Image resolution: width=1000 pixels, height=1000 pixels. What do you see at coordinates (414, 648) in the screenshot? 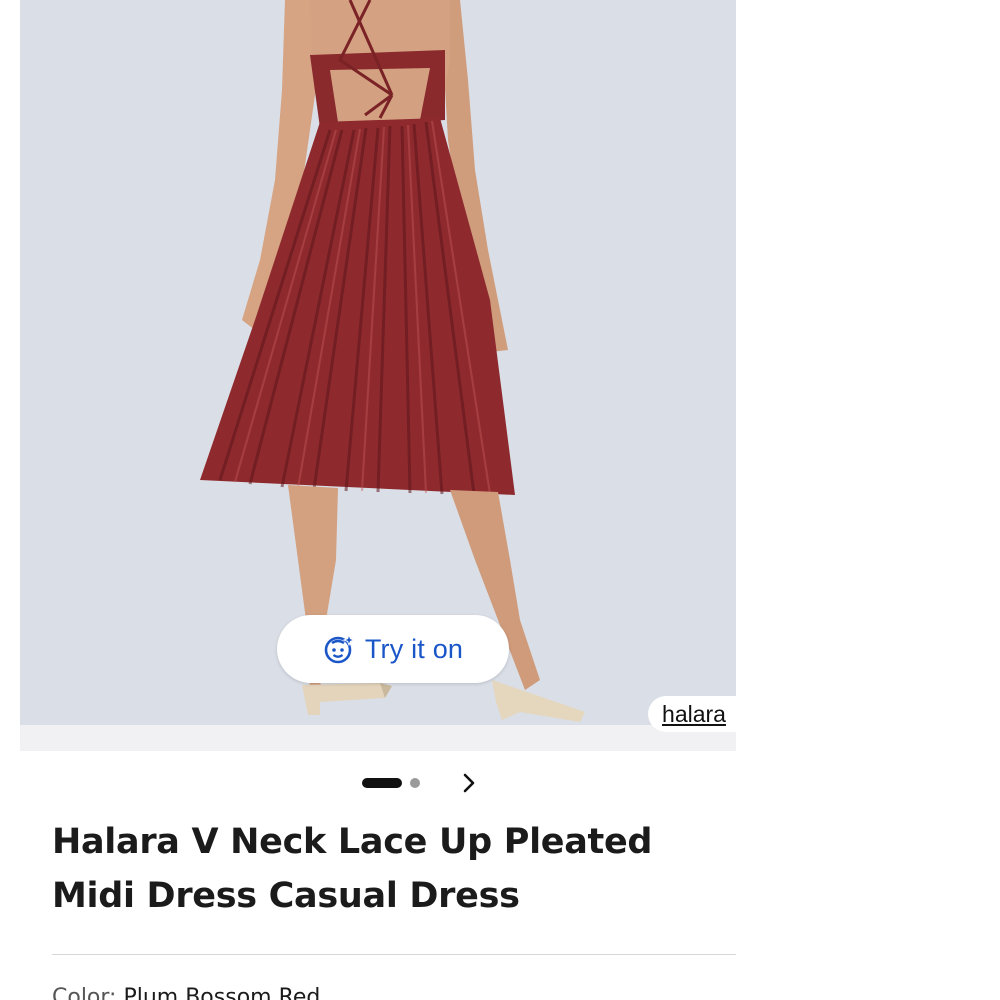
I see `try-it-on-label: Try it on` at bounding box center [414, 648].